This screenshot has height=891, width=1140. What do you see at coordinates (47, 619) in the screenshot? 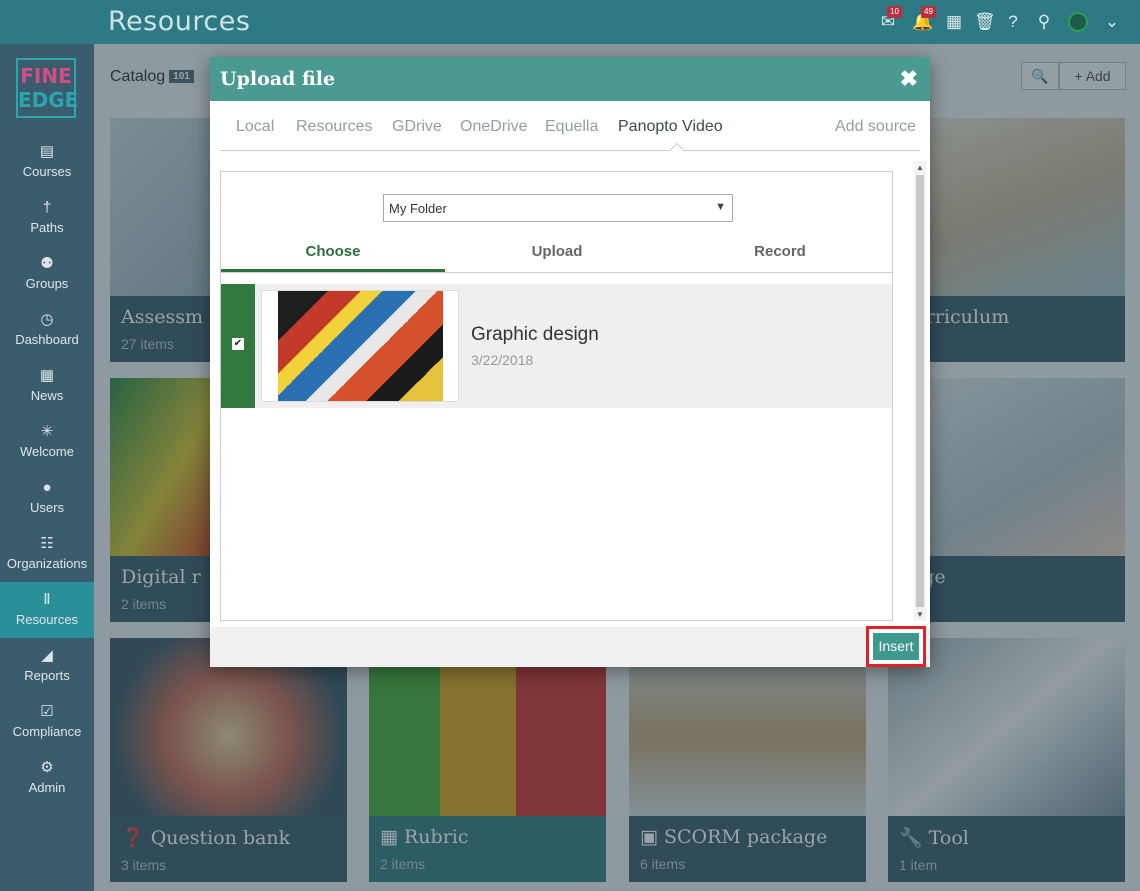
I see `sidebar-item-label: Resources` at bounding box center [47, 619].